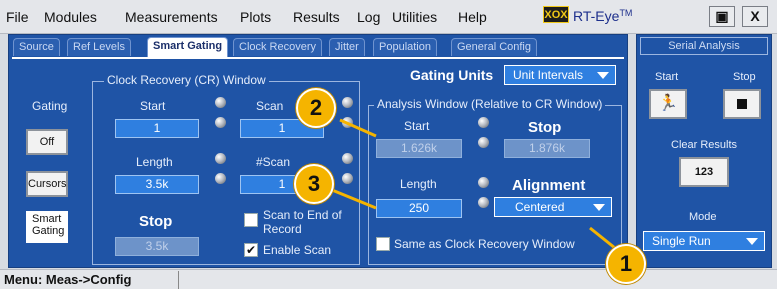  What do you see at coordinates (17, 17) in the screenshot?
I see `menu-file: File` at bounding box center [17, 17].